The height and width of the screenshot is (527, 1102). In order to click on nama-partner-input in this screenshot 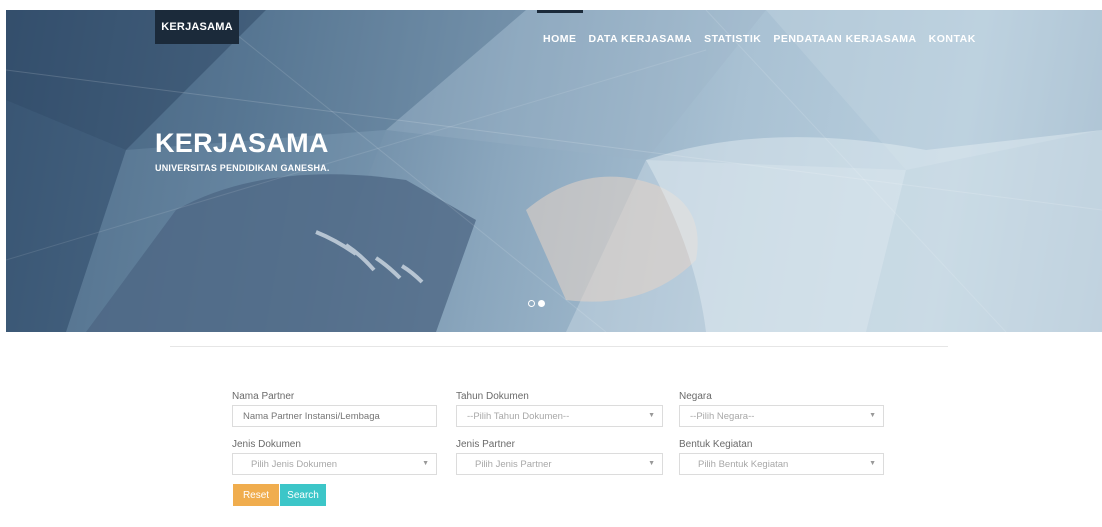, I will do `click(334, 416)`.